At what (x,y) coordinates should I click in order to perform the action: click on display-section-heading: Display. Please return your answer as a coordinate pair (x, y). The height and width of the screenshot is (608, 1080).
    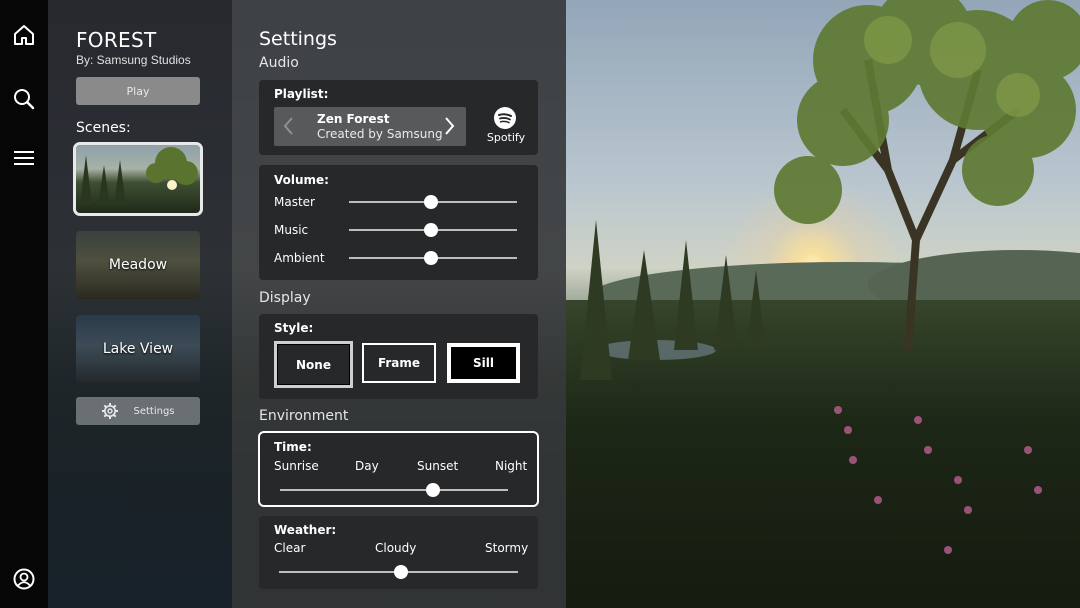
    Looking at the image, I should click on (285, 298).